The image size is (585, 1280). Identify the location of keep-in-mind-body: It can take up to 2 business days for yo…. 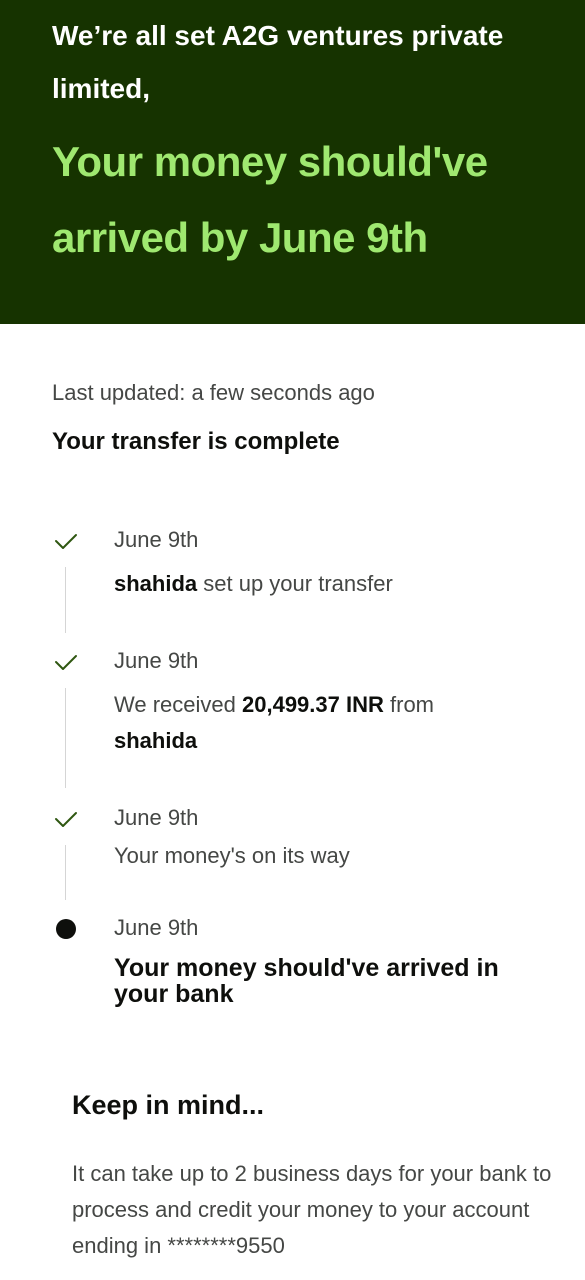
(312, 1209).